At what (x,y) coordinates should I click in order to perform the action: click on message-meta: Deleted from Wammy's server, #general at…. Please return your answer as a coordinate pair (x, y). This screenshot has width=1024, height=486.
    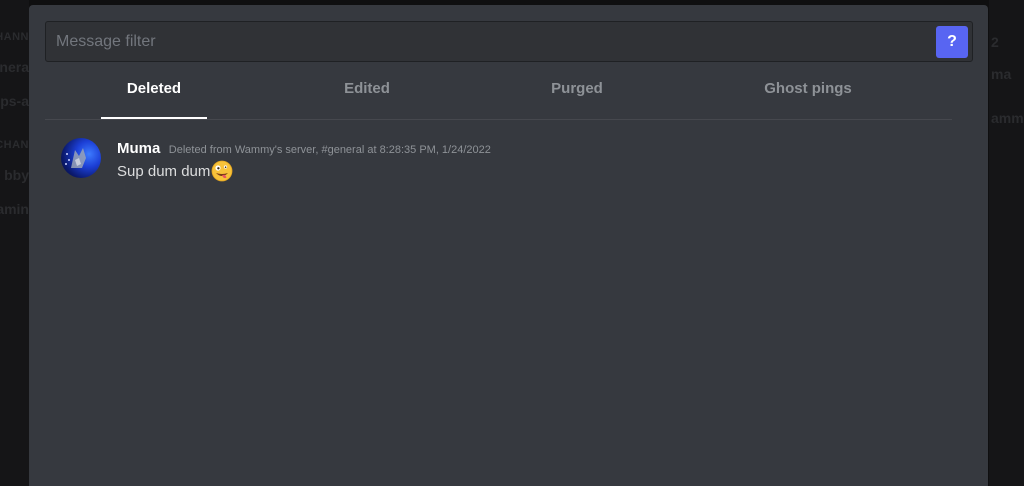
    Looking at the image, I should click on (329, 150).